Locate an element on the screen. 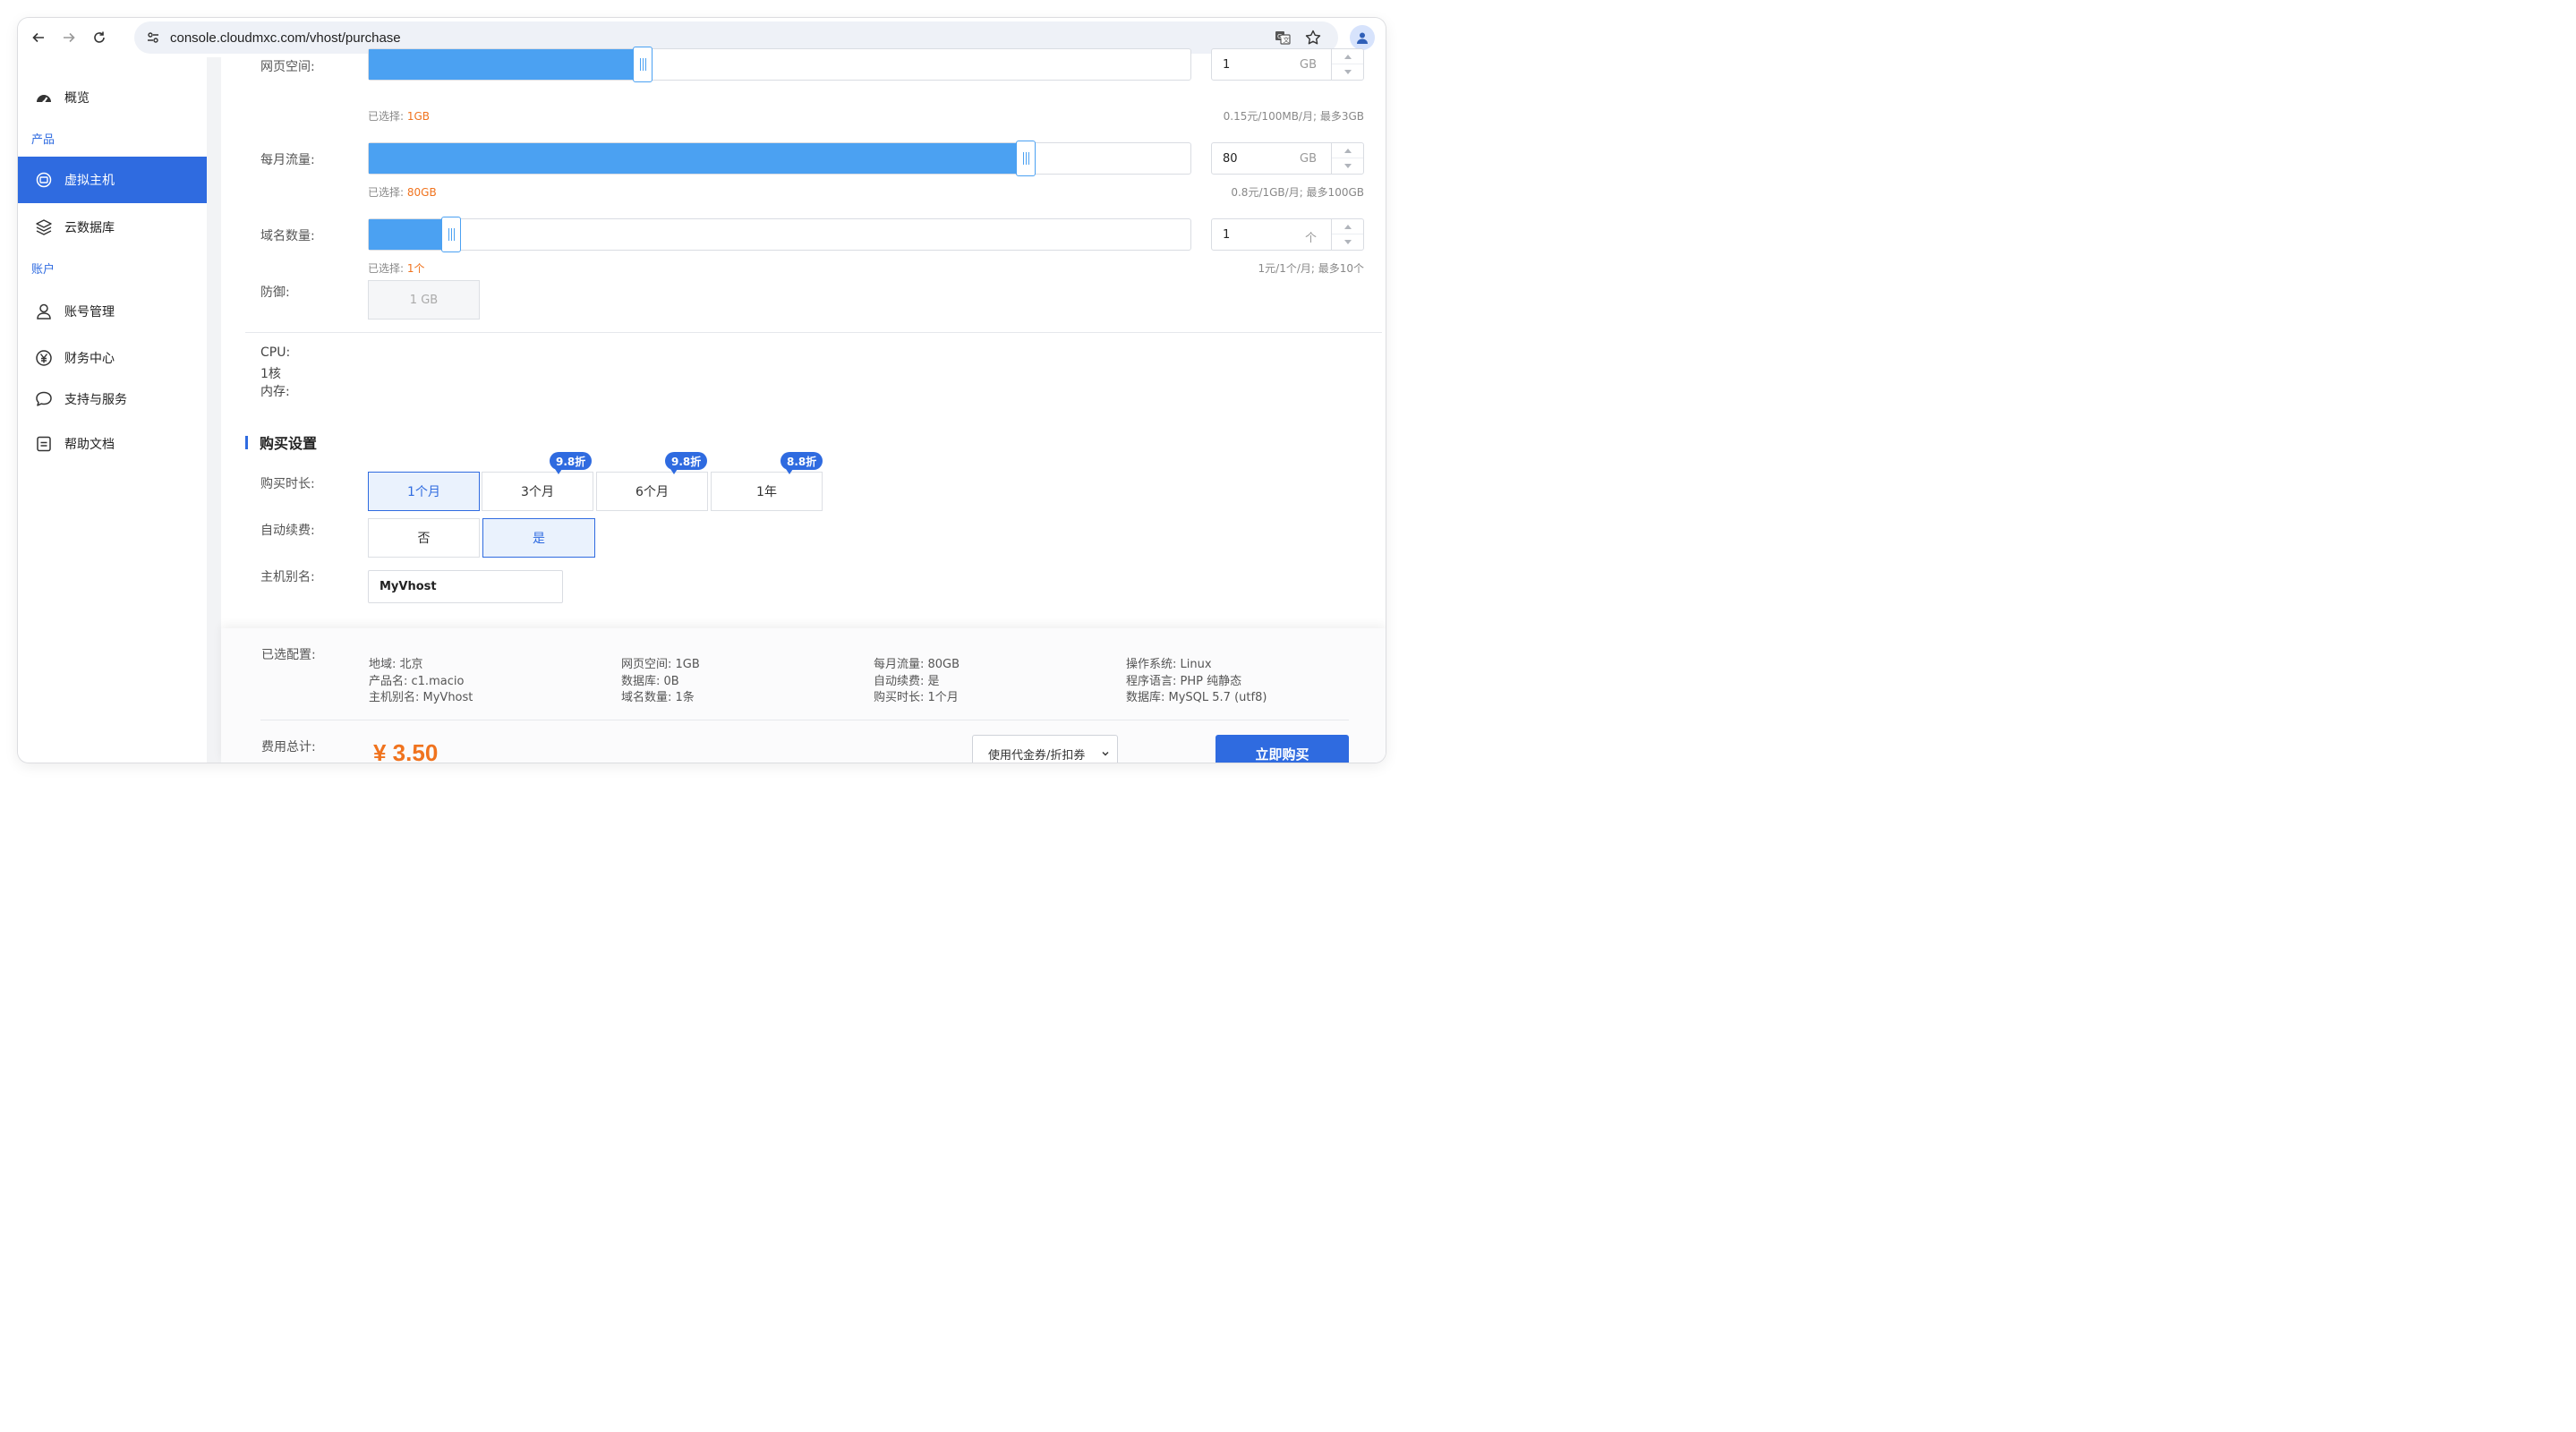 The width and height of the screenshot is (2576, 1432). domains-slider is located at coordinates (779, 234).